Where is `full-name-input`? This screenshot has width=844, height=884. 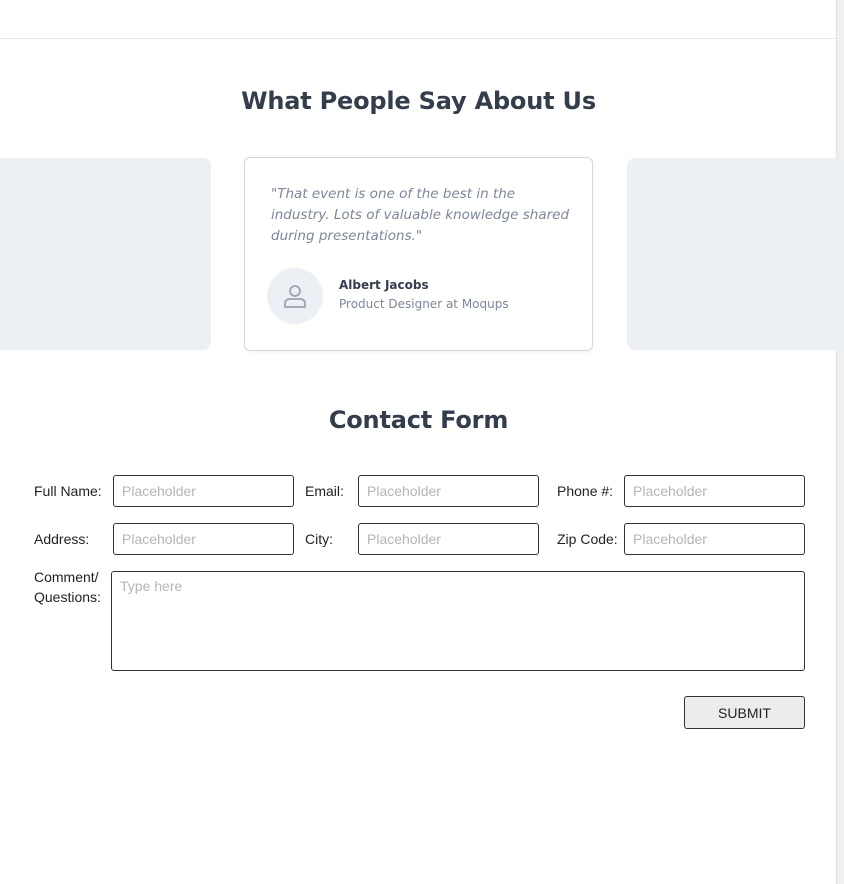
full-name-input is located at coordinates (203, 491).